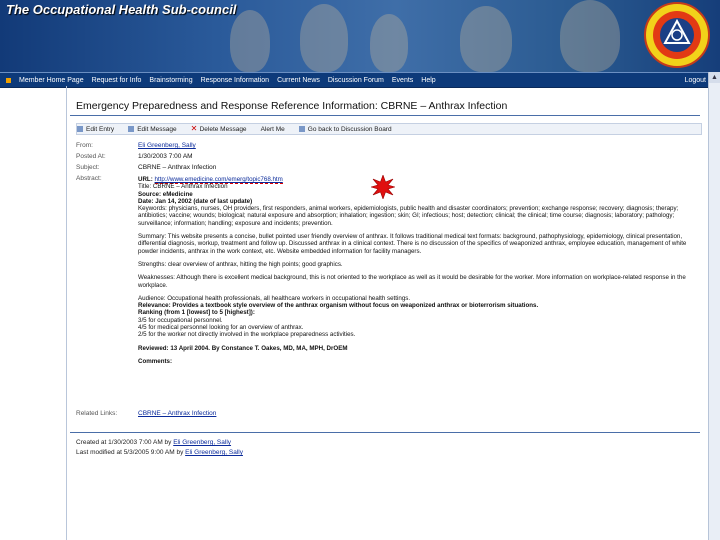 The height and width of the screenshot is (540, 720). I want to click on ranking-item: 3/5 for occupational personnel., so click(180, 320).